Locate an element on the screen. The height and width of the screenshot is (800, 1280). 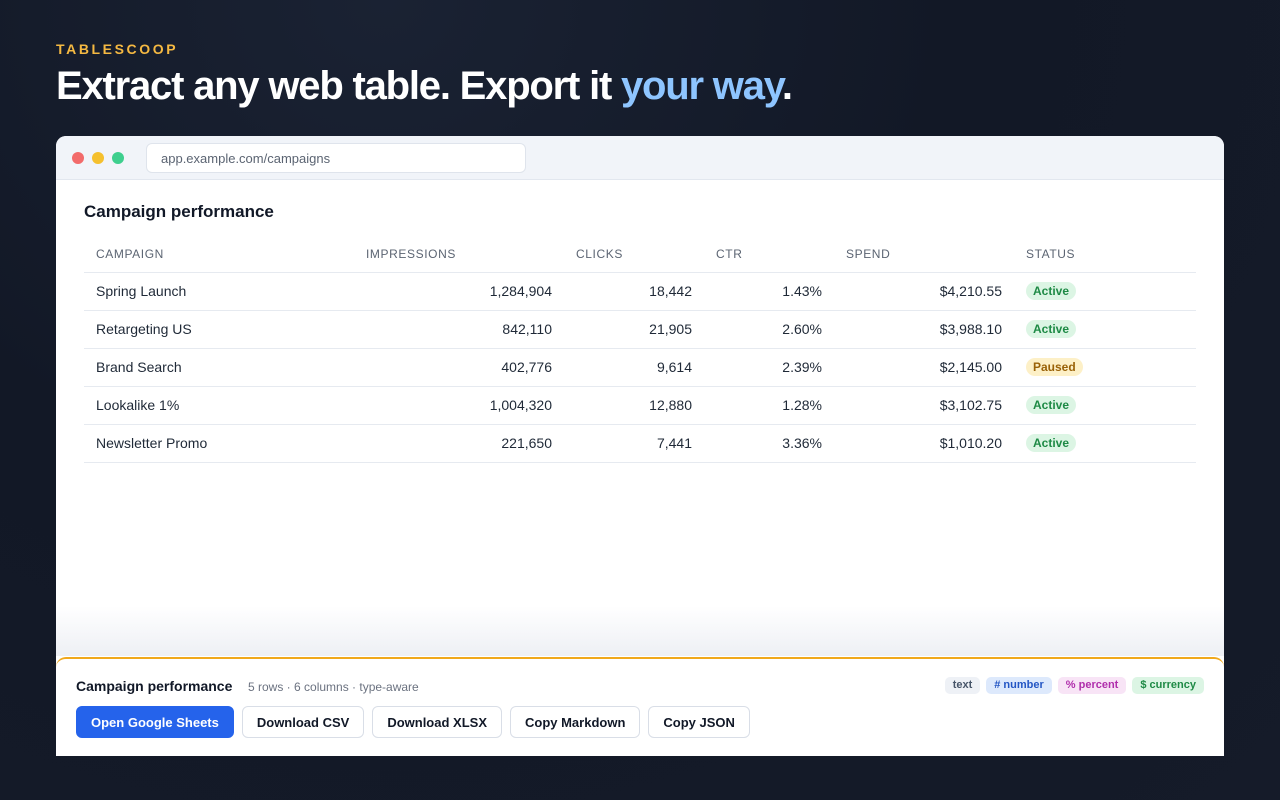
cell-clicks: 21,905 is located at coordinates (634, 329).